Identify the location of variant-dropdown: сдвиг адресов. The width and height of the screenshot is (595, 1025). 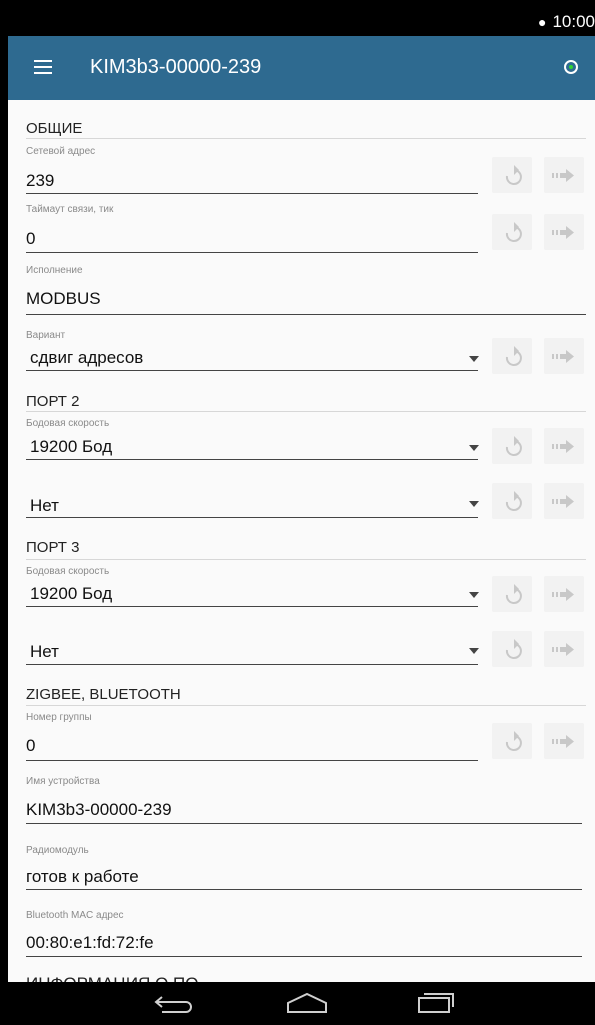
(86, 358).